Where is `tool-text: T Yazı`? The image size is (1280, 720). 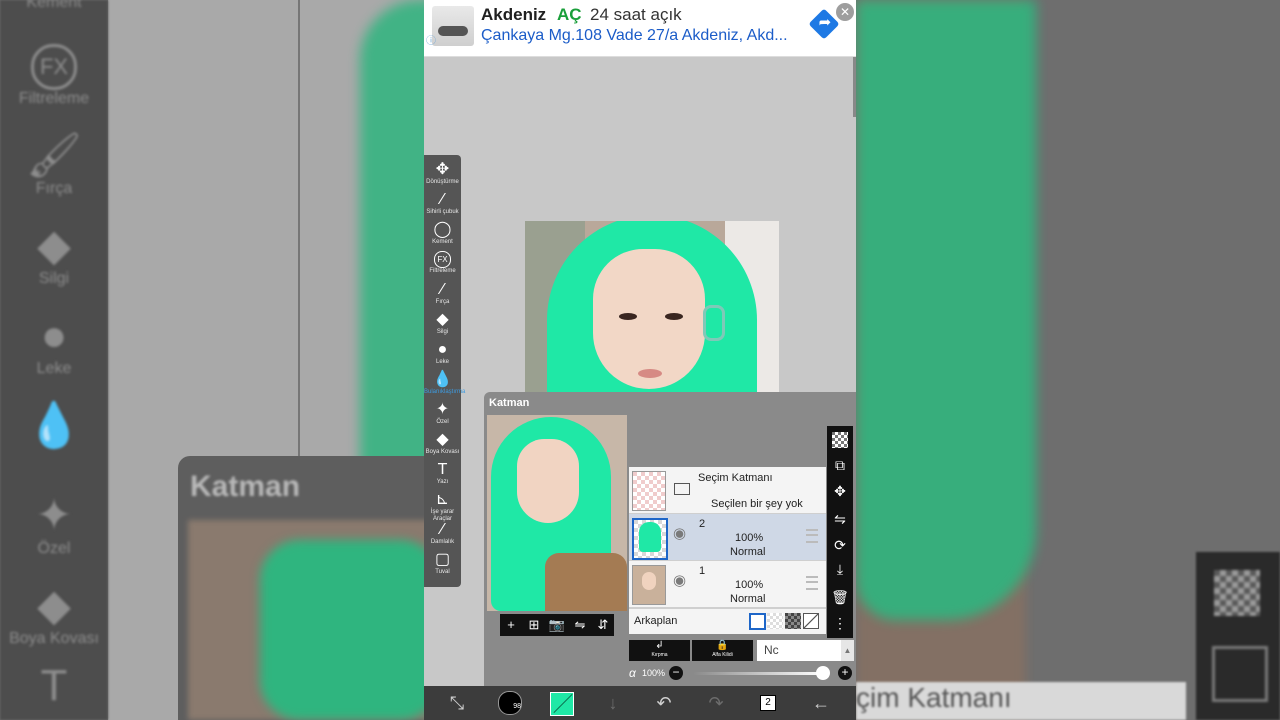 tool-text: T Yazı is located at coordinates (442, 473).